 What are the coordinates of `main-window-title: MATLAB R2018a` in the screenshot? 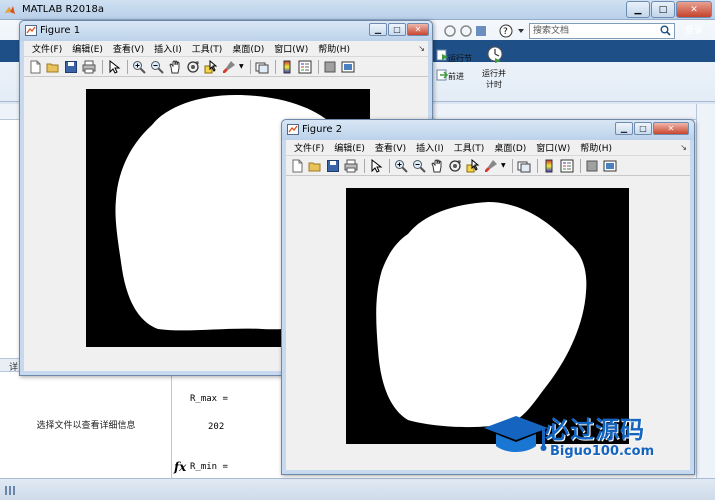 It's located at (63, 9).